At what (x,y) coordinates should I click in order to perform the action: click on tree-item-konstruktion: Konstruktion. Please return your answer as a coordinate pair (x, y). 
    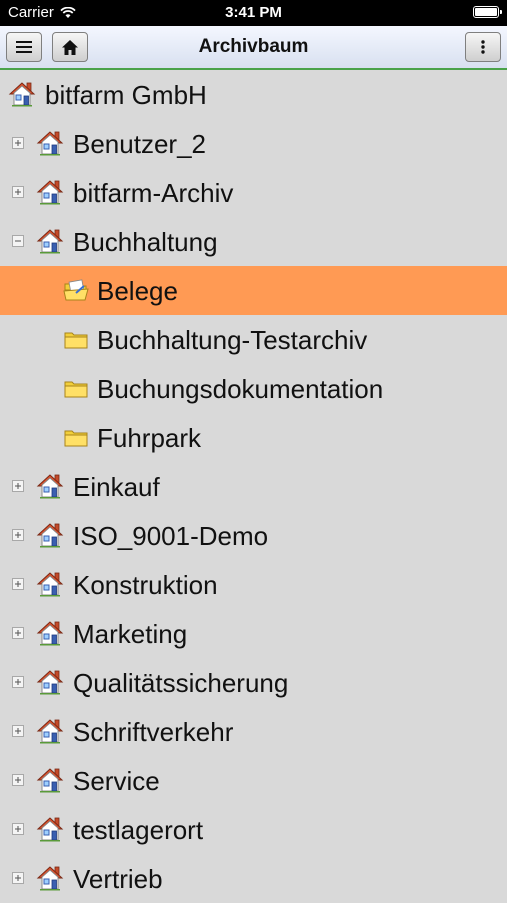
    Looking at the image, I should click on (253, 584).